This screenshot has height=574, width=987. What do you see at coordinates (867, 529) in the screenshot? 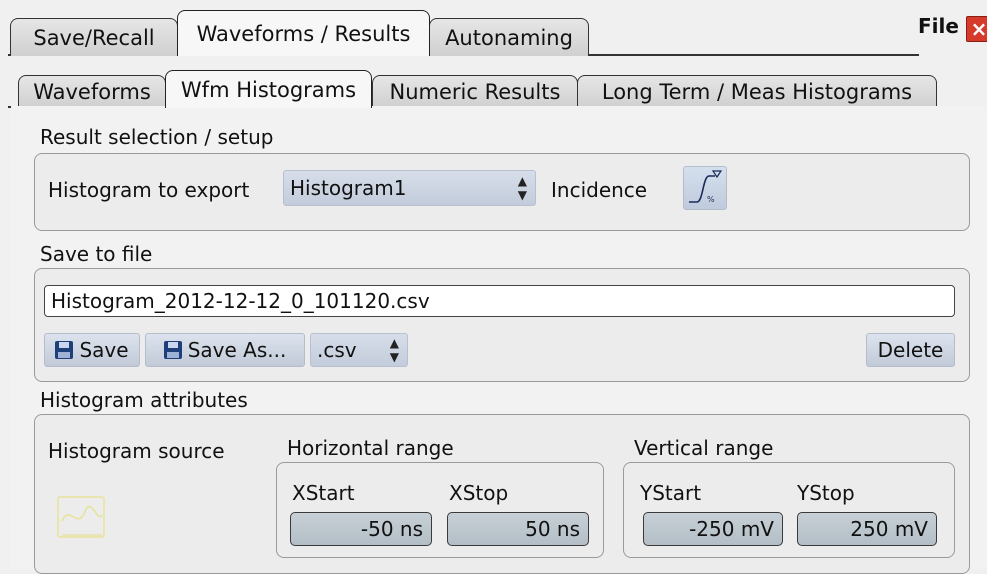
I see `ystop-field: 250 mV` at bounding box center [867, 529].